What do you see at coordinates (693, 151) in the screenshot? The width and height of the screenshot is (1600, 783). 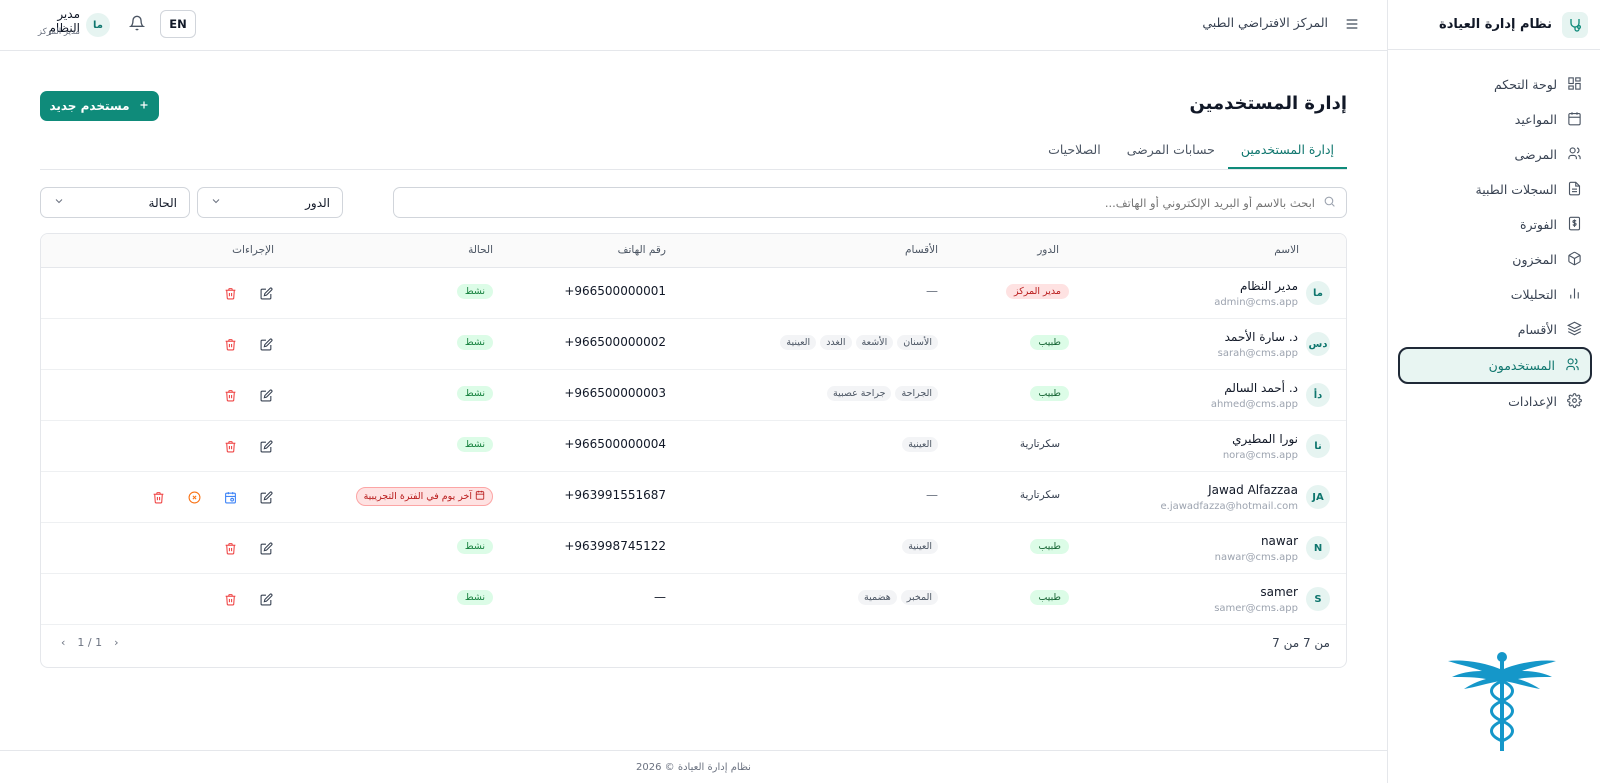 I see `tabs: إدارة المستخدمين حسابات المرضى الصلاحيات` at bounding box center [693, 151].